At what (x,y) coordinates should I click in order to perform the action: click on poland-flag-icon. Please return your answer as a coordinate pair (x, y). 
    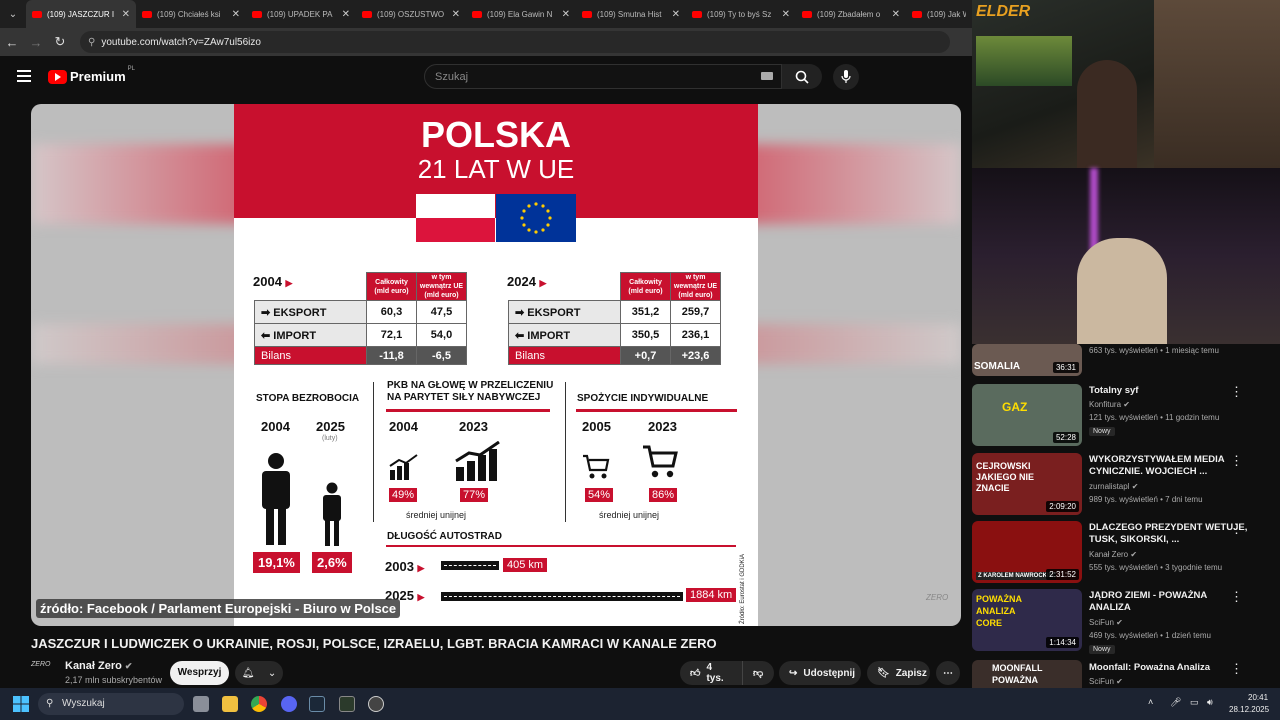
    Looking at the image, I should click on (455, 218).